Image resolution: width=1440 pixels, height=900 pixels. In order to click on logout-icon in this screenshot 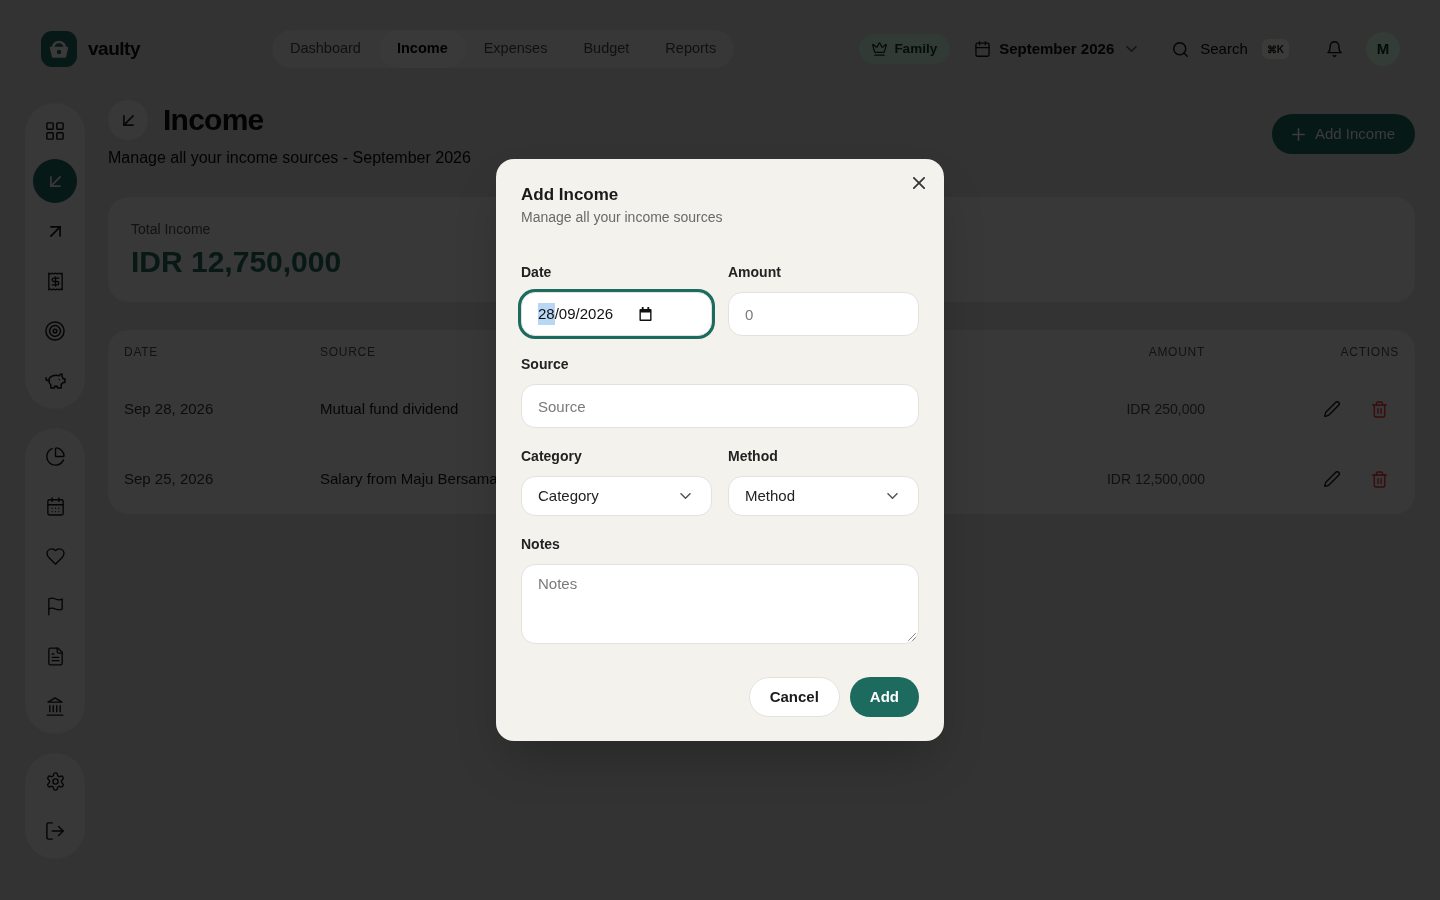, I will do `click(55, 831)`.